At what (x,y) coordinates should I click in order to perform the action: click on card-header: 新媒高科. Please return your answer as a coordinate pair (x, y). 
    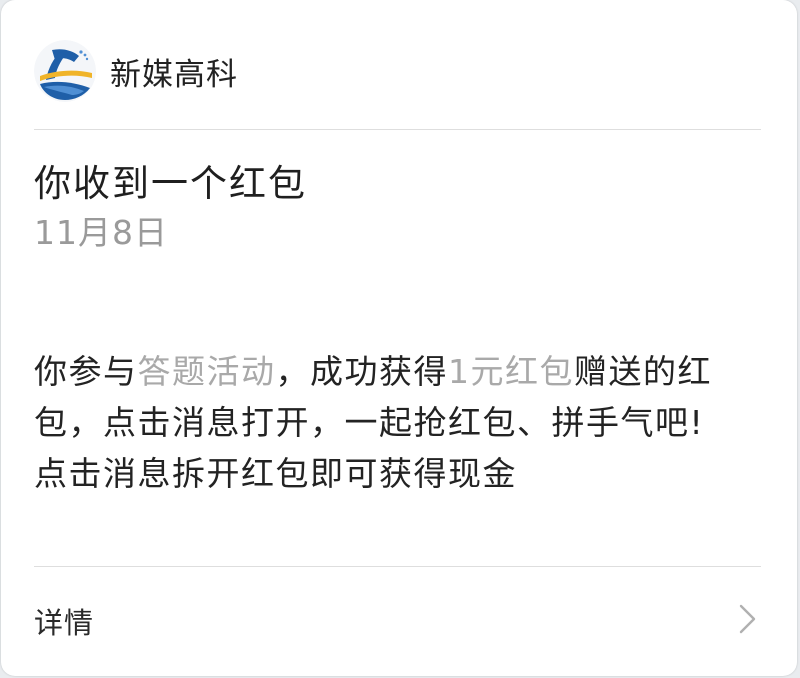
    Looking at the image, I should click on (136, 71).